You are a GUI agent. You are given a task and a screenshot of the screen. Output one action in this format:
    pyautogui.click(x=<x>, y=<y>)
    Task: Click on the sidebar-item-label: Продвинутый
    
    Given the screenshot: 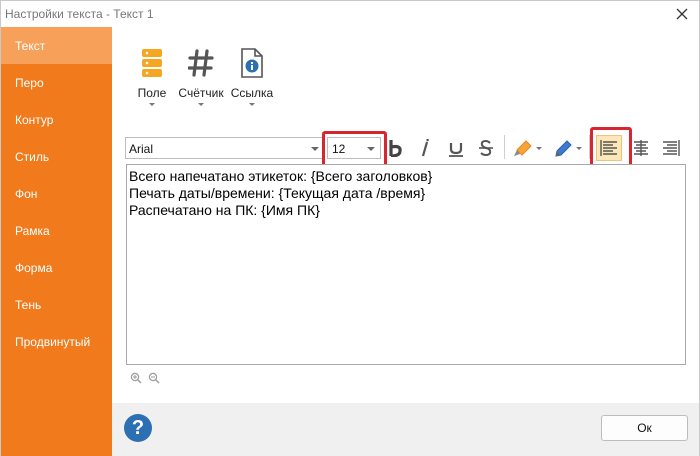 What is the action you would take?
    pyautogui.click(x=53, y=341)
    